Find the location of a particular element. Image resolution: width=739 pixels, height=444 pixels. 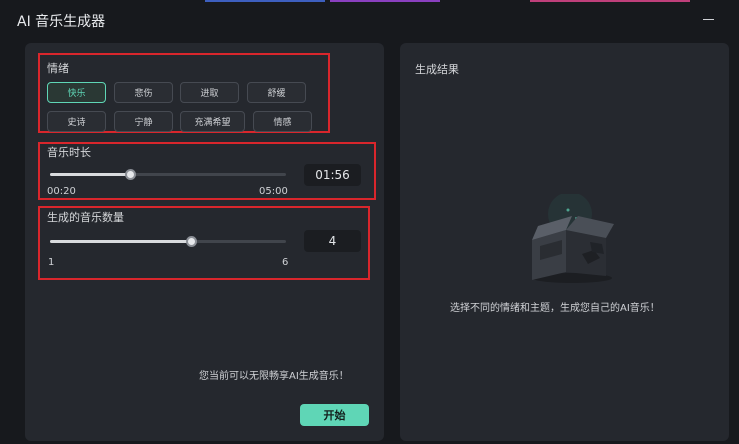

empty-box-icon is located at coordinates (573, 238).